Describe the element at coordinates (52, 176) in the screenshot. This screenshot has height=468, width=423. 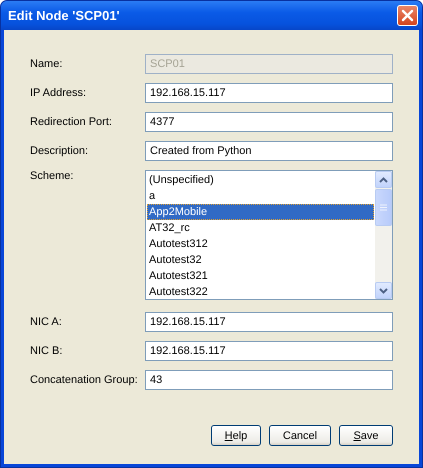
I see `field-label: Scheme:` at that location.